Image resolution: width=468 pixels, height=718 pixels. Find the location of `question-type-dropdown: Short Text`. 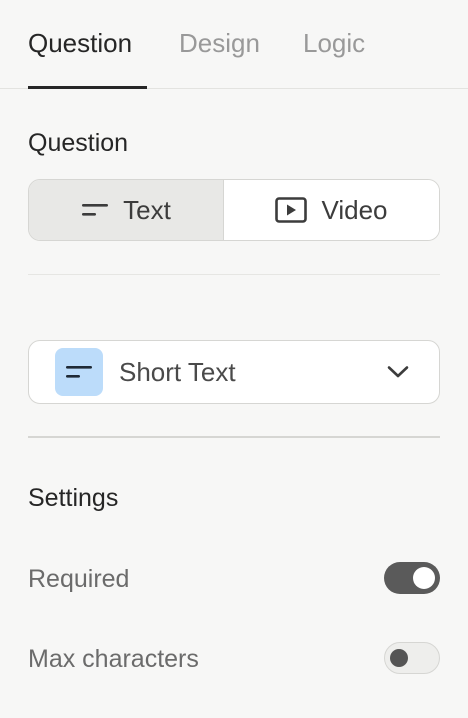

question-type-dropdown: Short Text is located at coordinates (234, 372).